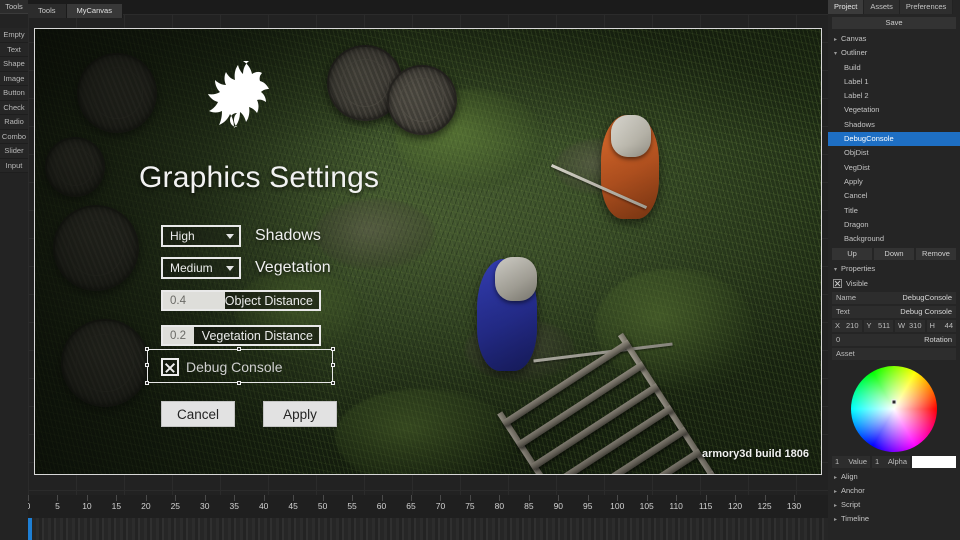 The height and width of the screenshot is (540, 960). I want to click on alpha-label: Alpha, so click(897, 462).